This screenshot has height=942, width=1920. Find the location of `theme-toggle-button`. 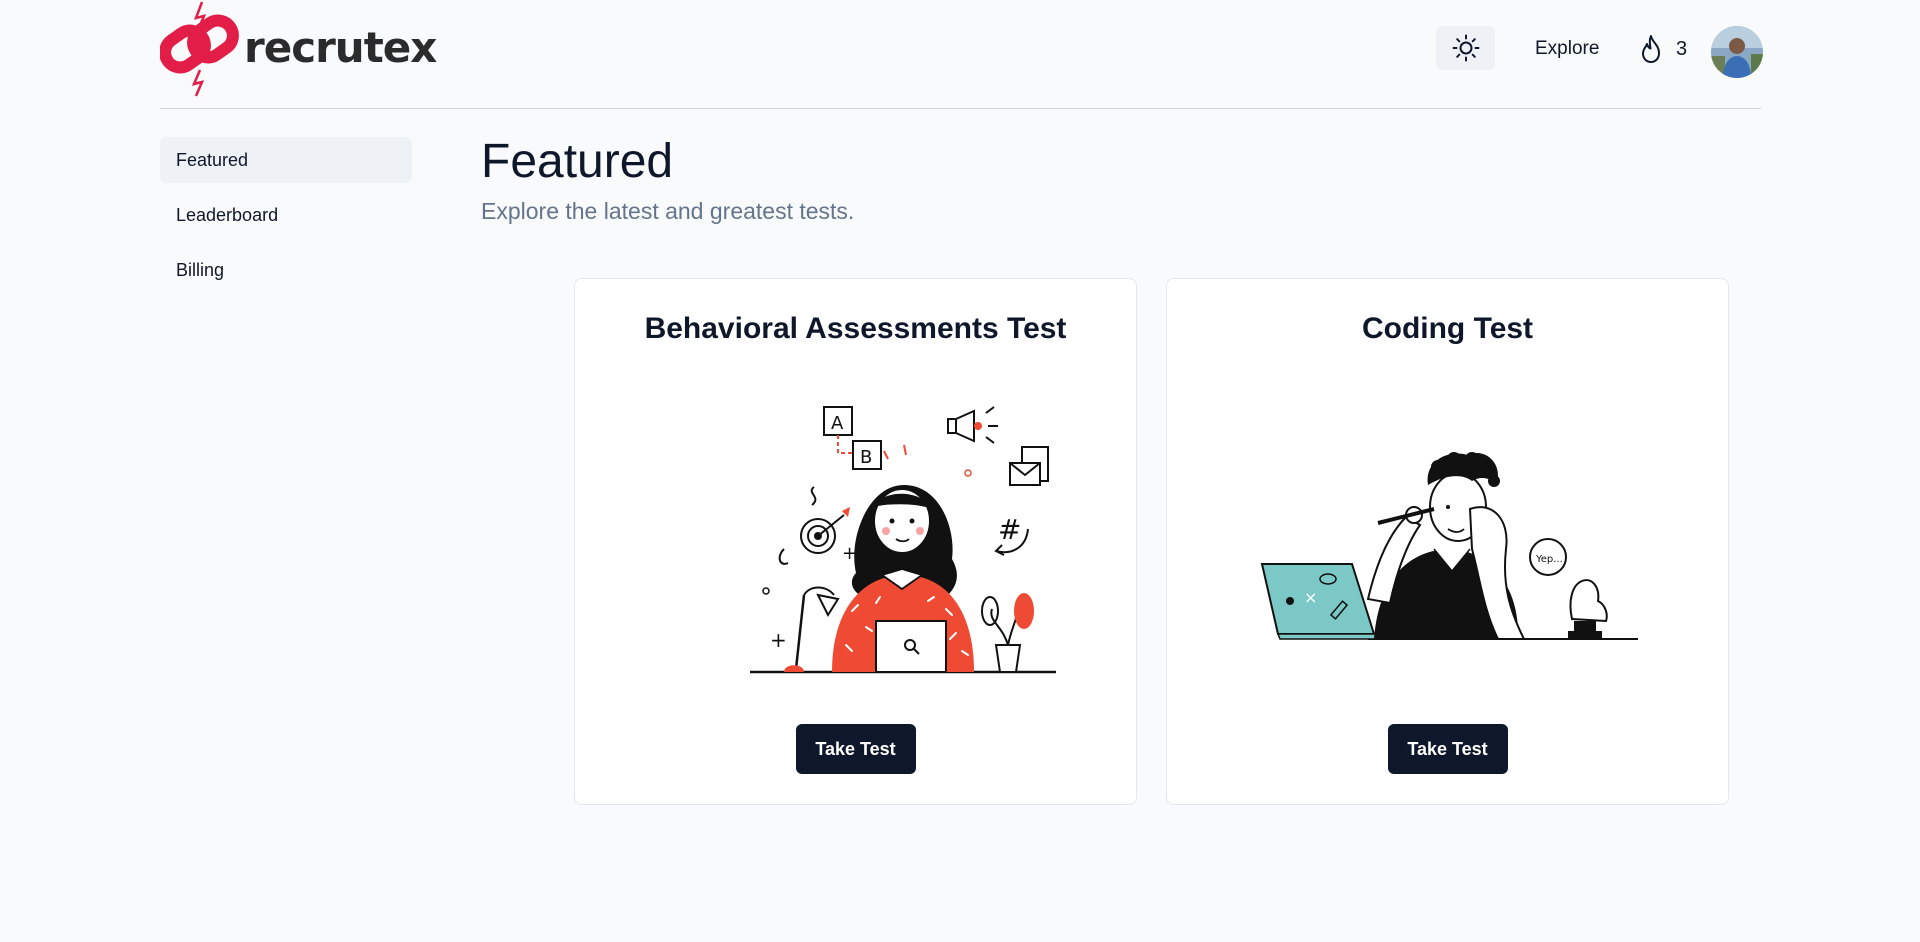

theme-toggle-button is located at coordinates (1465, 48).